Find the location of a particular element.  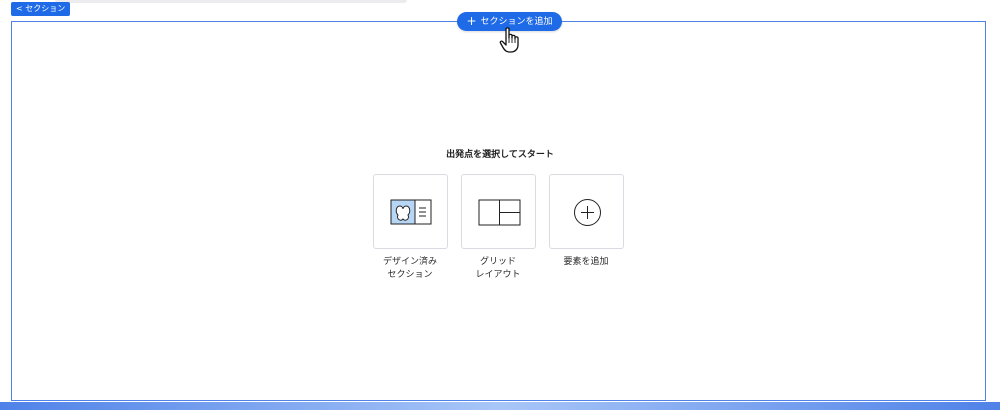

add-element-card is located at coordinates (586, 211).